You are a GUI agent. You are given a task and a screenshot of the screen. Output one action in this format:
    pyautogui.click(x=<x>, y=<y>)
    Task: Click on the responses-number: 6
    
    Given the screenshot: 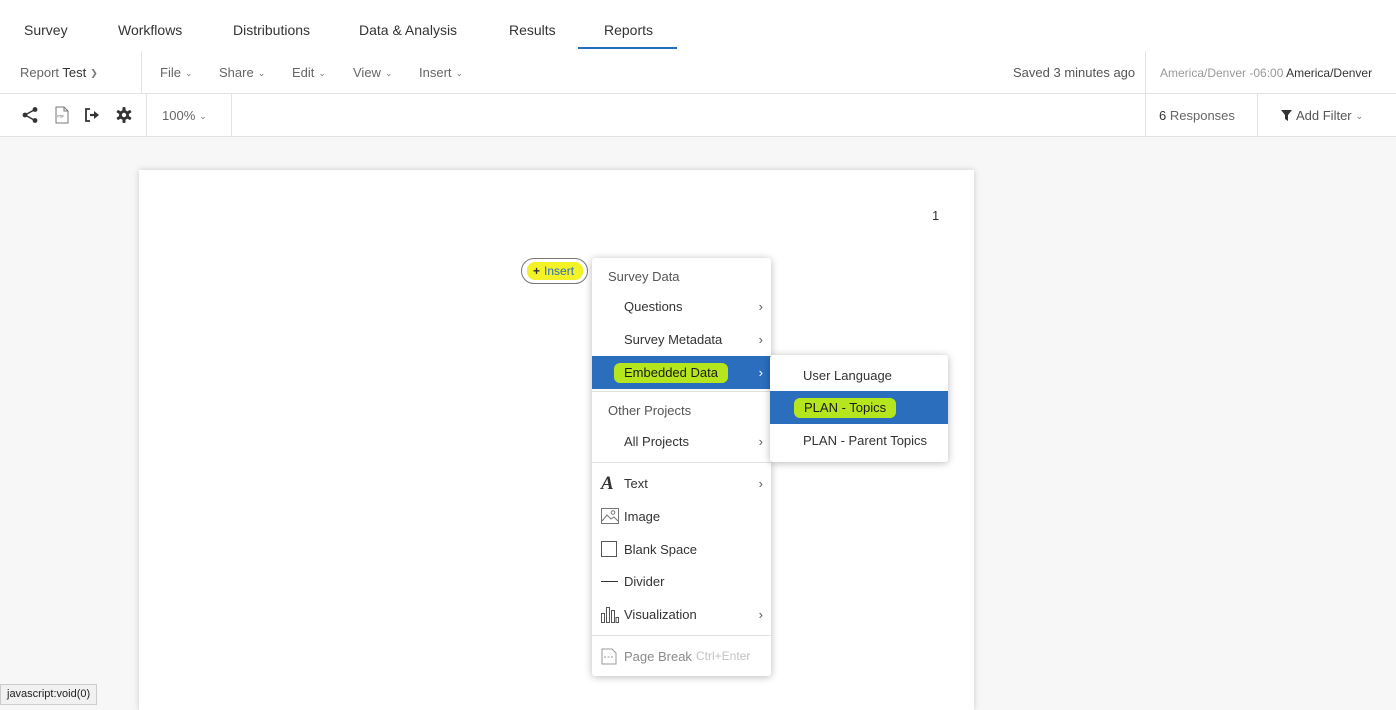 What is the action you would take?
    pyautogui.click(x=1163, y=115)
    